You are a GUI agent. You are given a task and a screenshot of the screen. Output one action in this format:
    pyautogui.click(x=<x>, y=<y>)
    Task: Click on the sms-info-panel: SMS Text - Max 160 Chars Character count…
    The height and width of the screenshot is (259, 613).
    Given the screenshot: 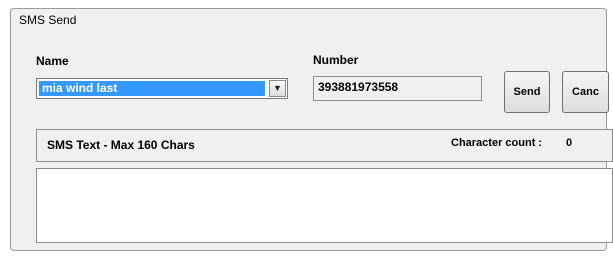 What is the action you would take?
    pyautogui.click(x=324, y=145)
    